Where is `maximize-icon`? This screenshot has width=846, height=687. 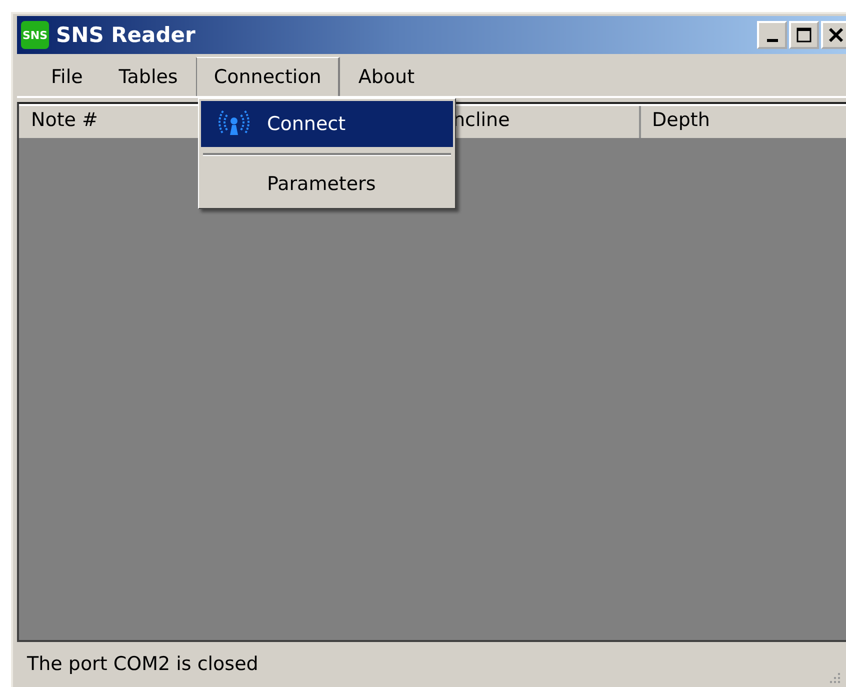
maximize-icon is located at coordinates (804, 35).